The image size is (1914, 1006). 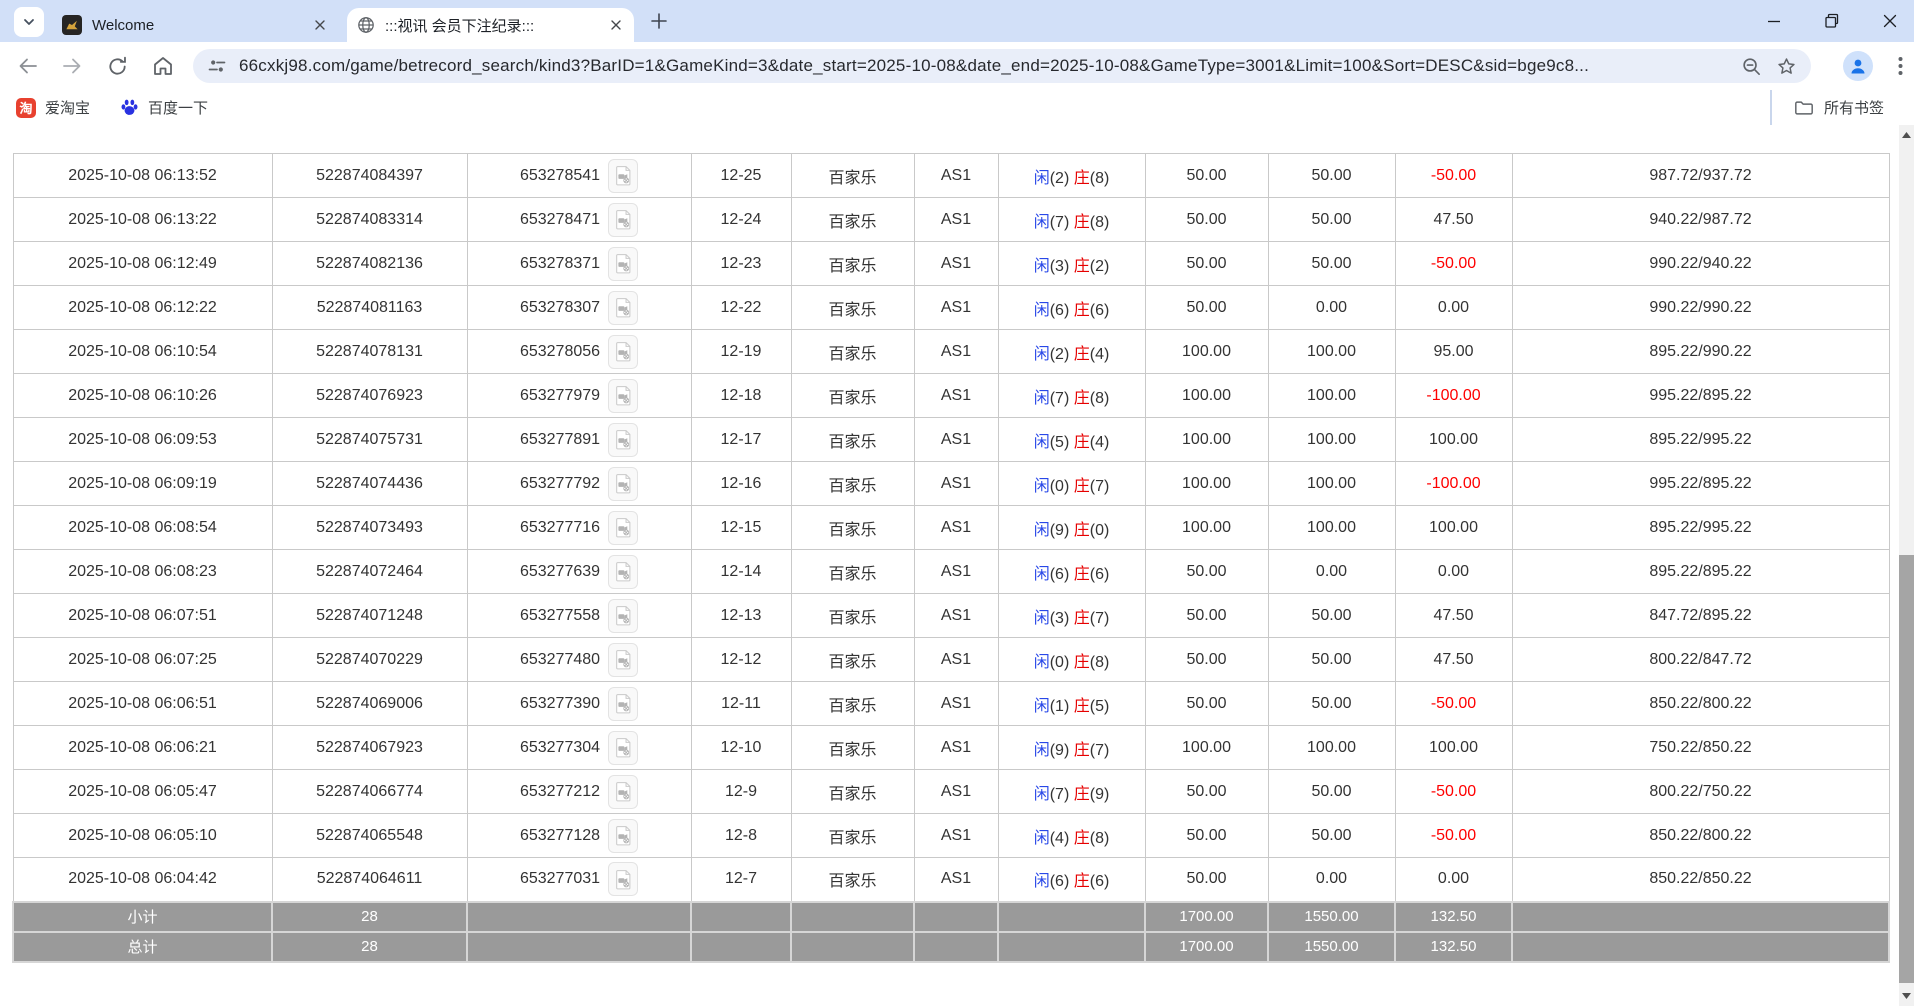 I want to click on forward-icon, so click(x=72, y=66).